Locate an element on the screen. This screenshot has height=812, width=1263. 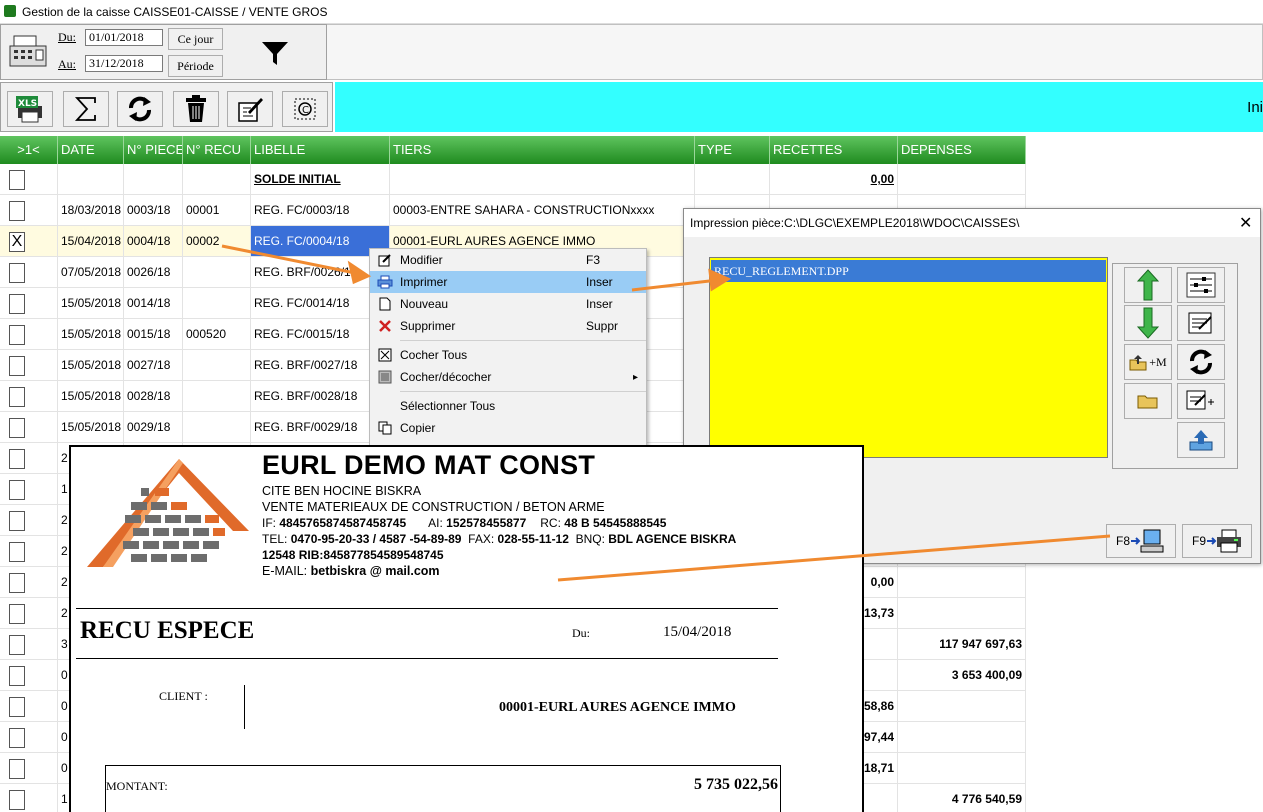
cell-date: 07/05/2018 is located at coordinates (91, 272).